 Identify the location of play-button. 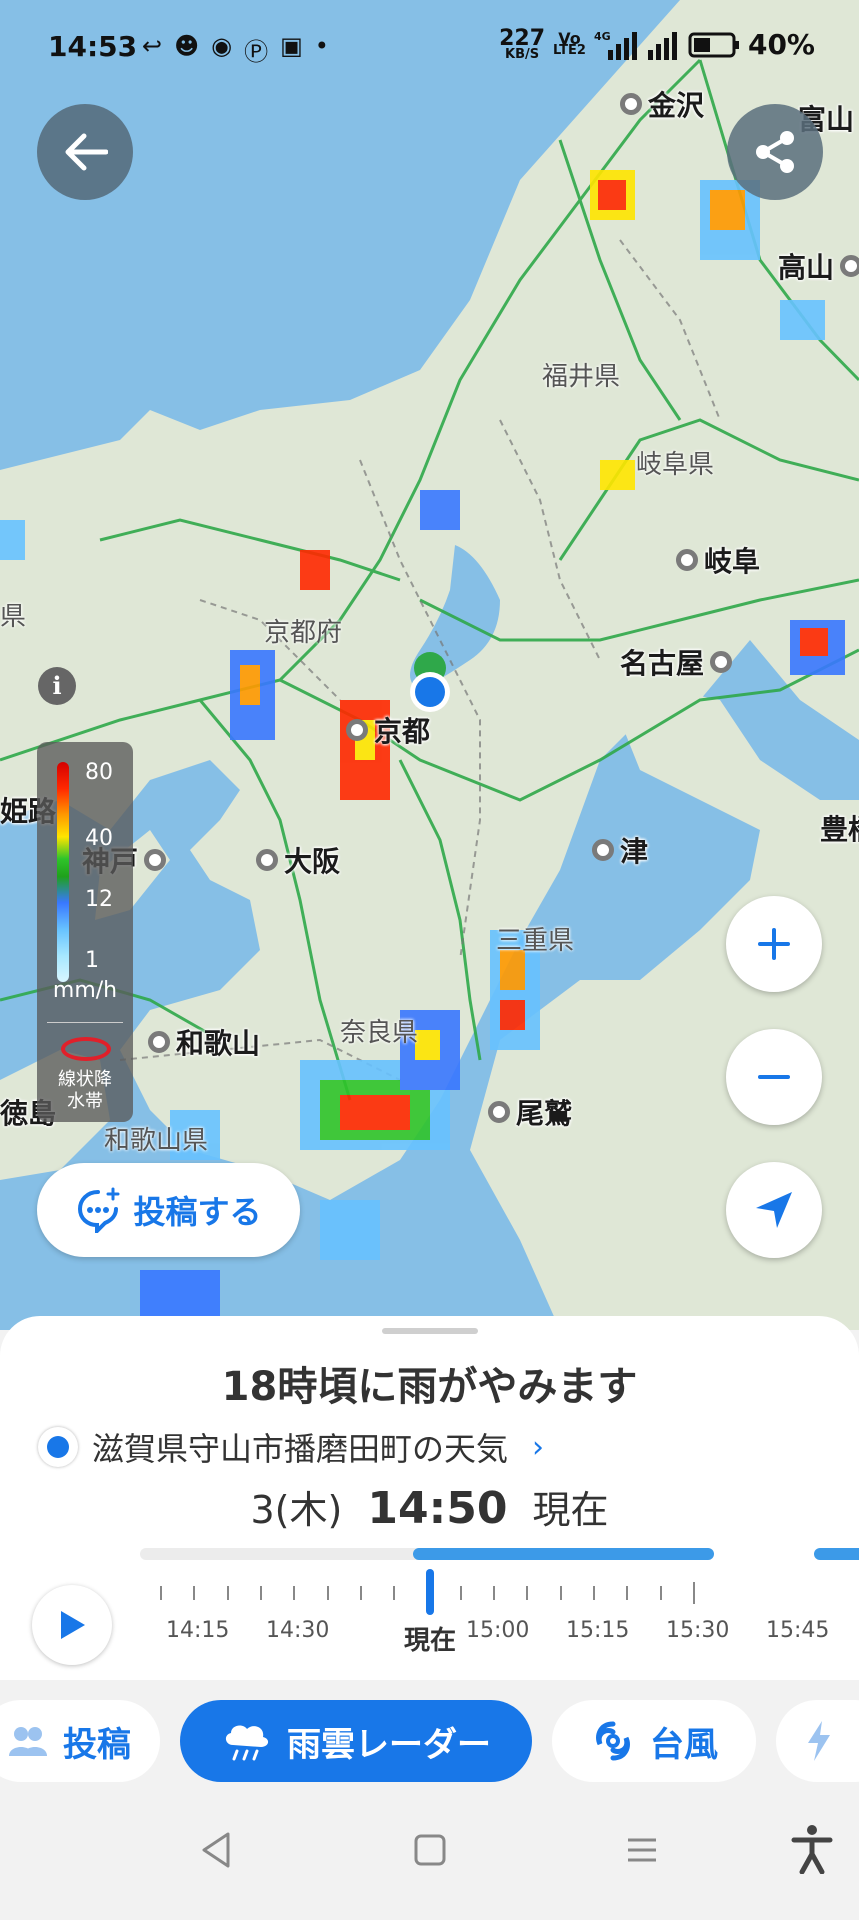
(72, 1625).